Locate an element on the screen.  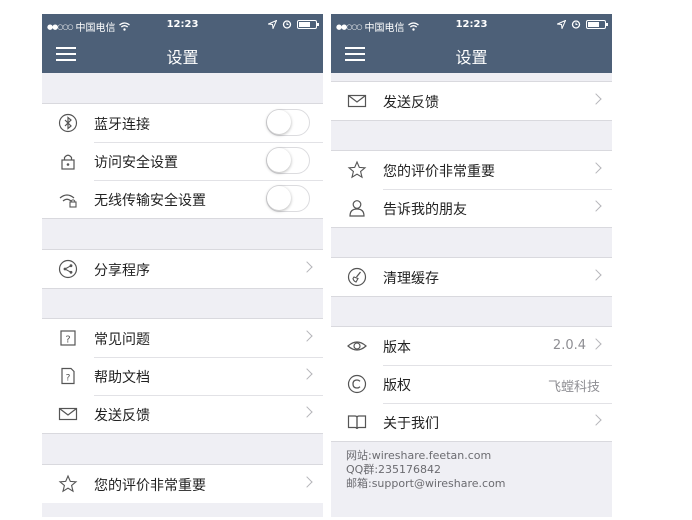
bluetooth-icon is located at coordinates (68, 123).